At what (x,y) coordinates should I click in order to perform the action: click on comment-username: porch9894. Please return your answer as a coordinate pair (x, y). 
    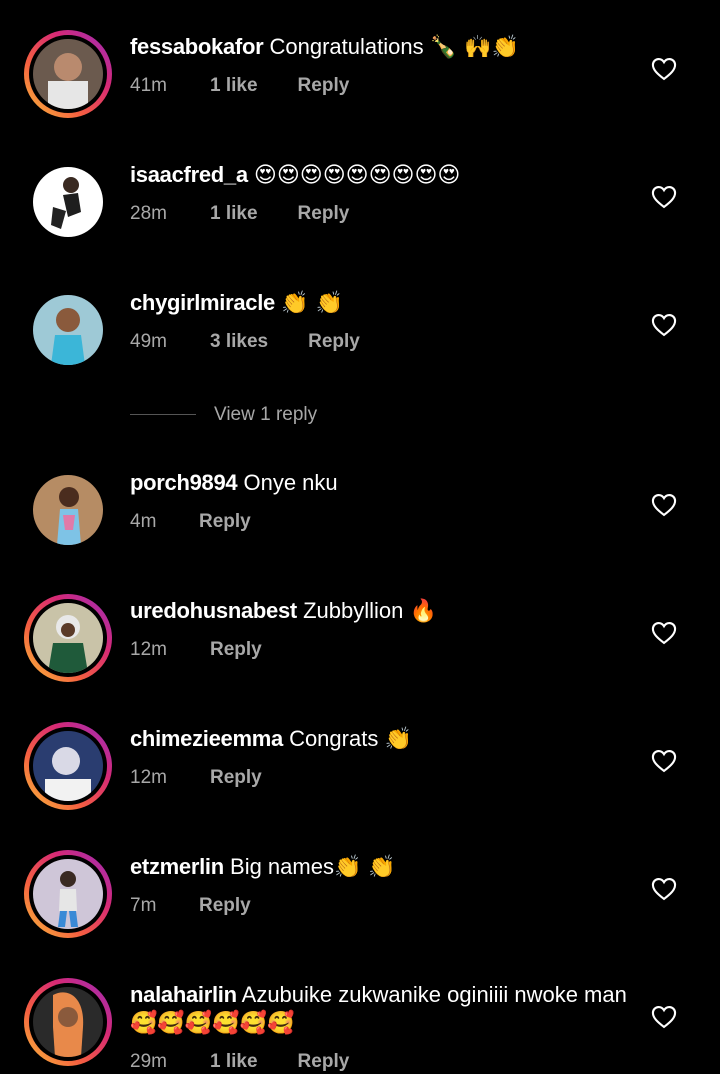
    Looking at the image, I should click on (184, 482).